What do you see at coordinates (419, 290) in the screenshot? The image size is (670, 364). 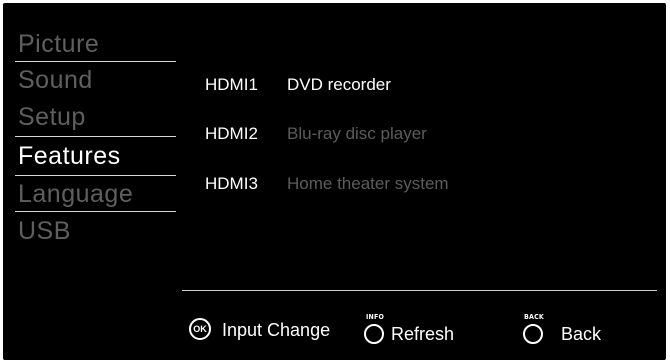 I see `footer-divider` at bounding box center [419, 290].